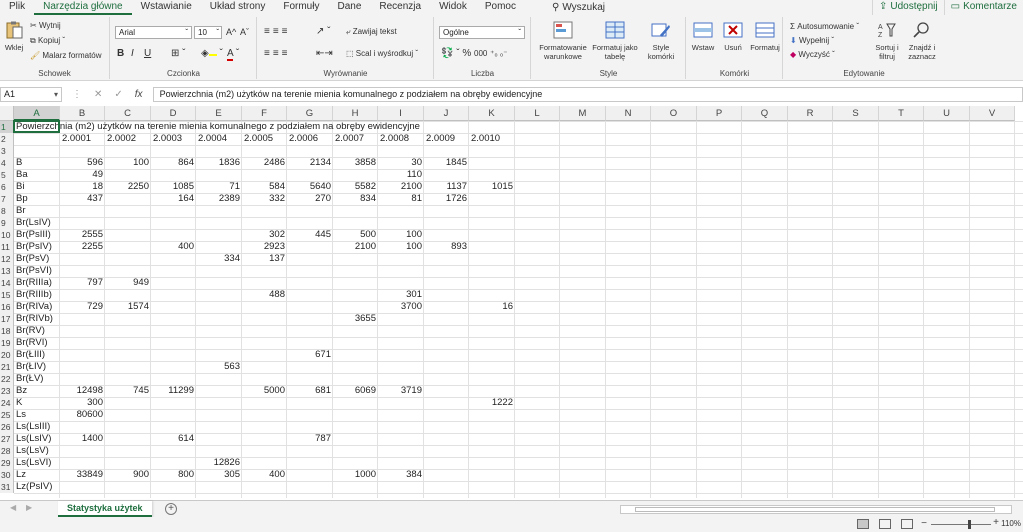  Describe the element at coordinates (277, 31) in the screenshot. I see `vertical-align-icons: ≡≡≡` at that location.